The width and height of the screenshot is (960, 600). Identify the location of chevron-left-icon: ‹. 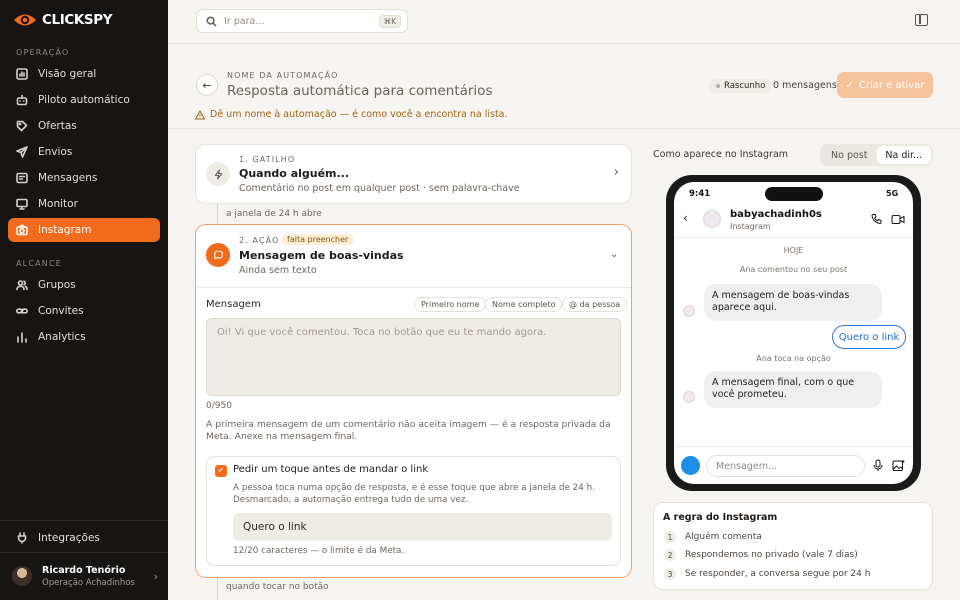
(685, 218).